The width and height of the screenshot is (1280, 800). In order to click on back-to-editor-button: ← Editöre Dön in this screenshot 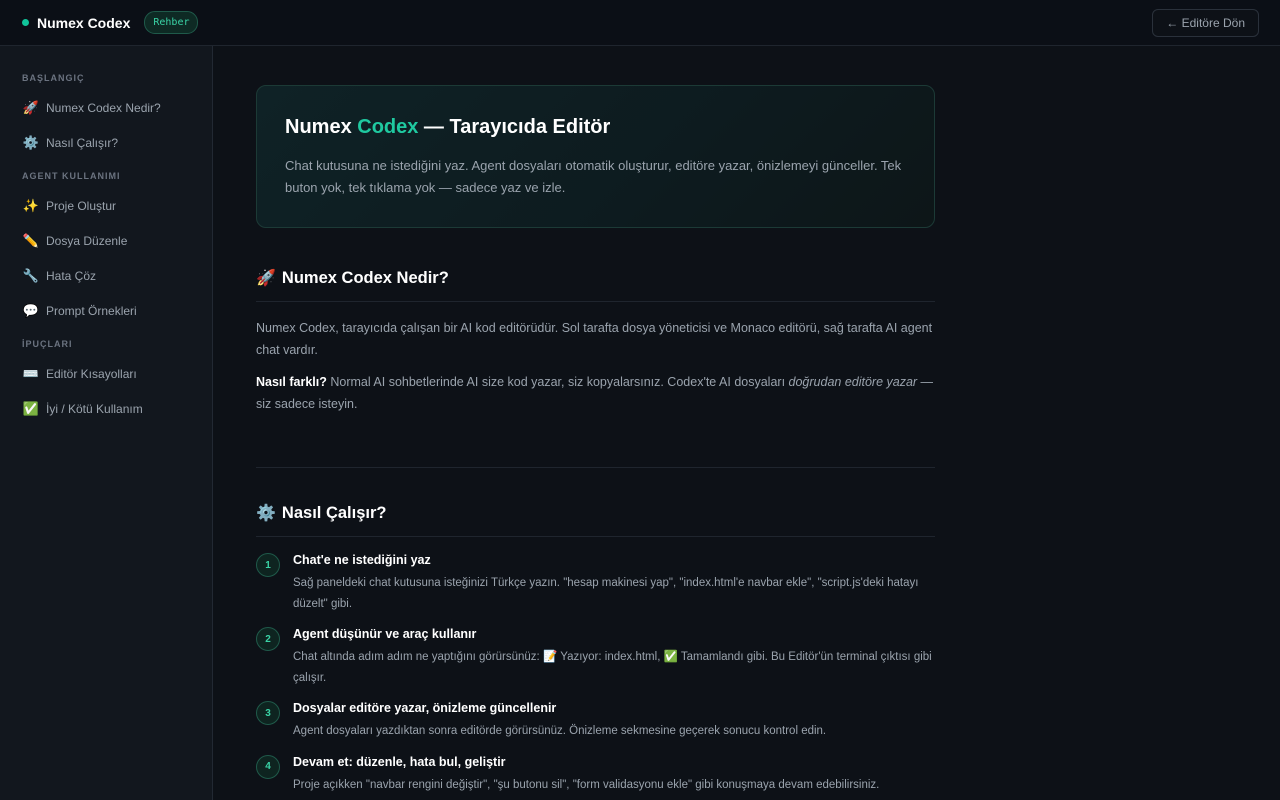, I will do `click(1205, 22)`.